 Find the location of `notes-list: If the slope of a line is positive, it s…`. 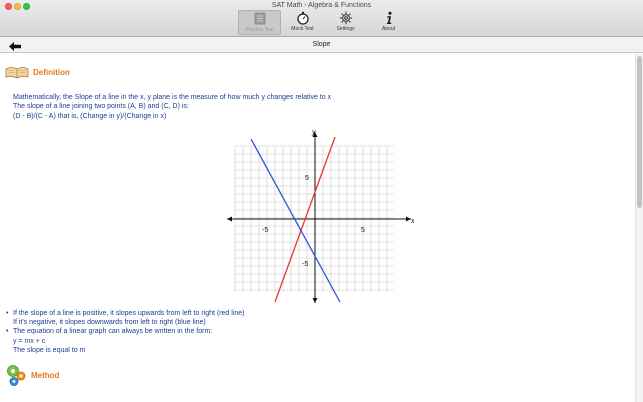

notes-list: If the slope of a line is positive, it s… is located at coordinates (125, 332).